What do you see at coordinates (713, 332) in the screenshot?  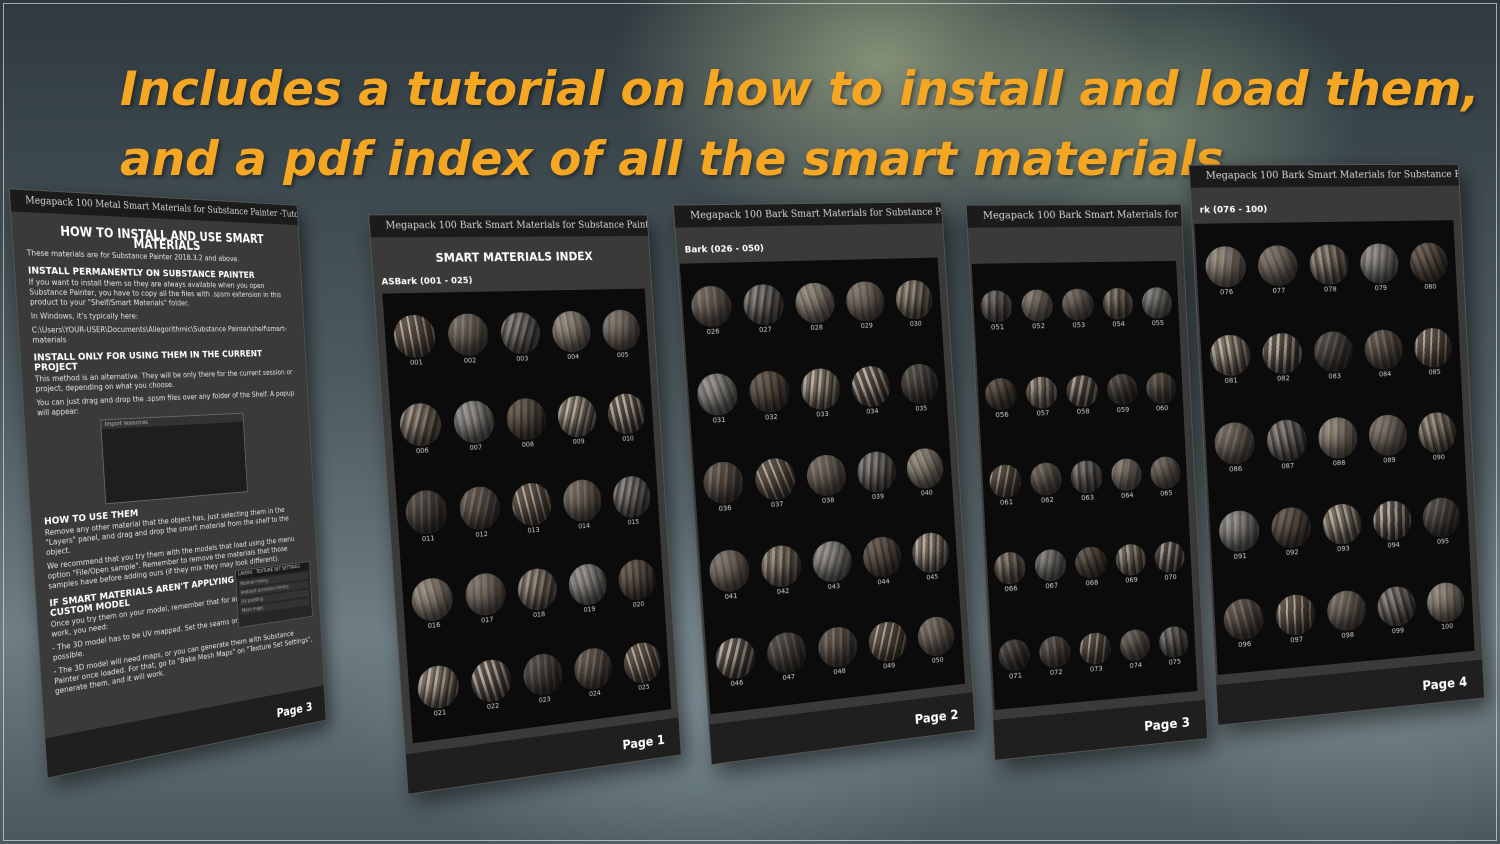 I see `material-number: 026` at bounding box center [713, 332].